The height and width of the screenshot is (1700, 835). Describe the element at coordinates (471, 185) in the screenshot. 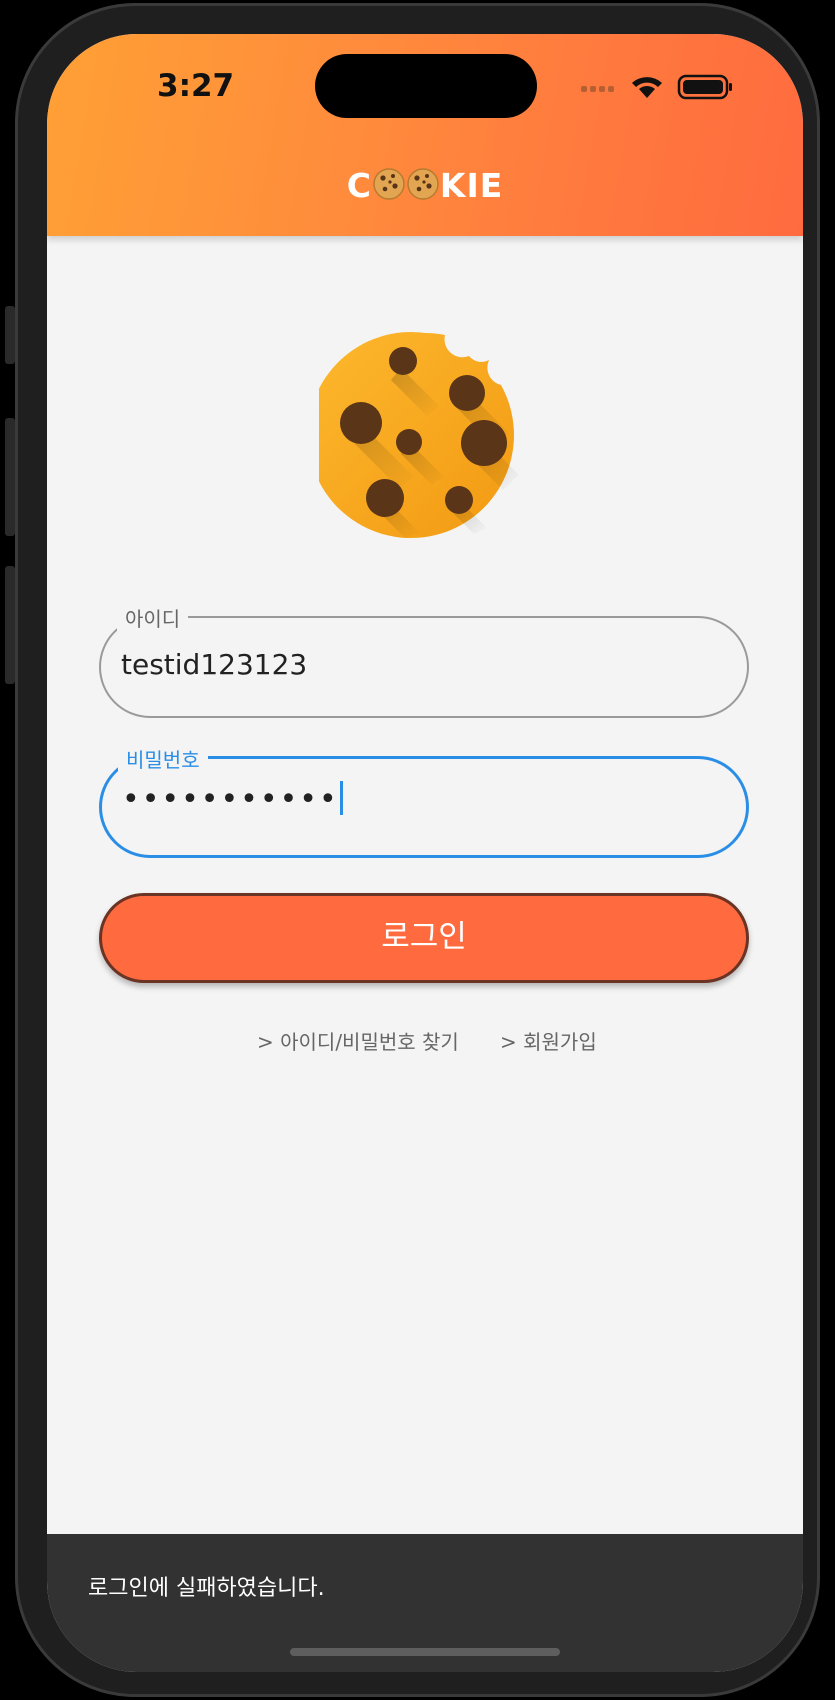

I see `title-suffix: KIE` at that location.